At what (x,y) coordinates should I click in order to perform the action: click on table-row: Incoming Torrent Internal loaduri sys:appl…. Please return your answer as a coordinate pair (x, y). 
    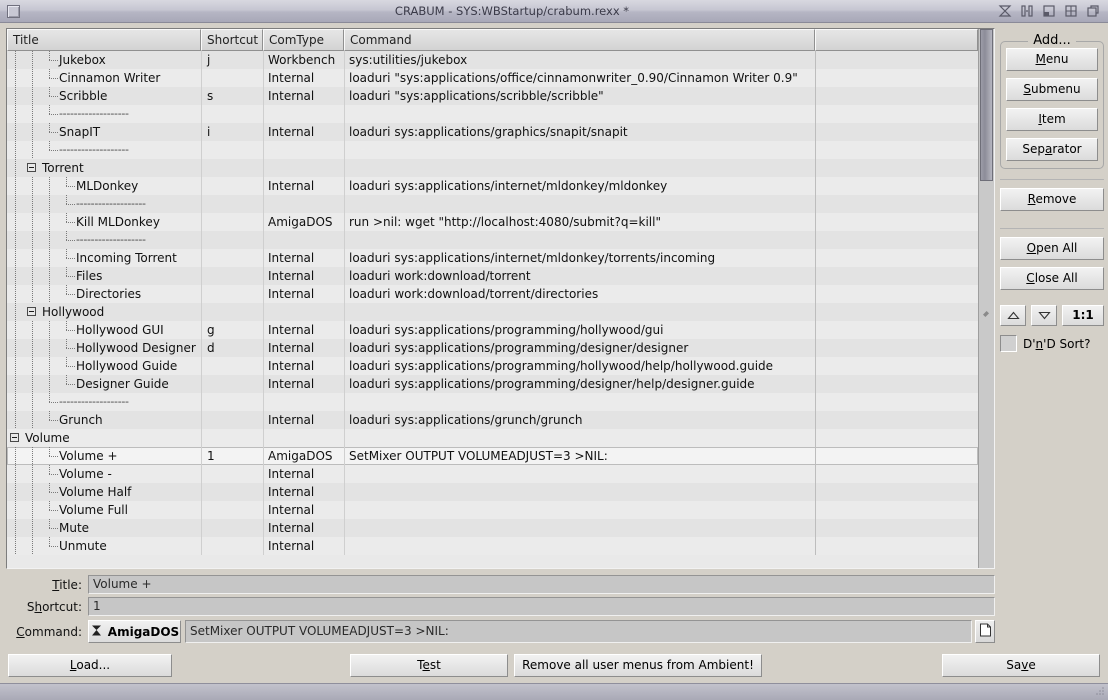
    Looking at the image, I should click on (492, 258).